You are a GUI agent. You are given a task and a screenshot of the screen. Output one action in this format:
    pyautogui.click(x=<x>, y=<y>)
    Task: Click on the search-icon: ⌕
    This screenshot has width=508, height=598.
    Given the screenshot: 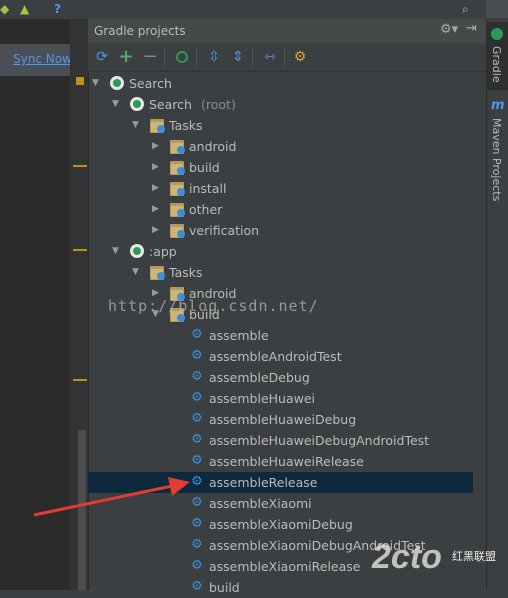 What is the action you would take?
    pyautogui.click(x=465, y=9)
    